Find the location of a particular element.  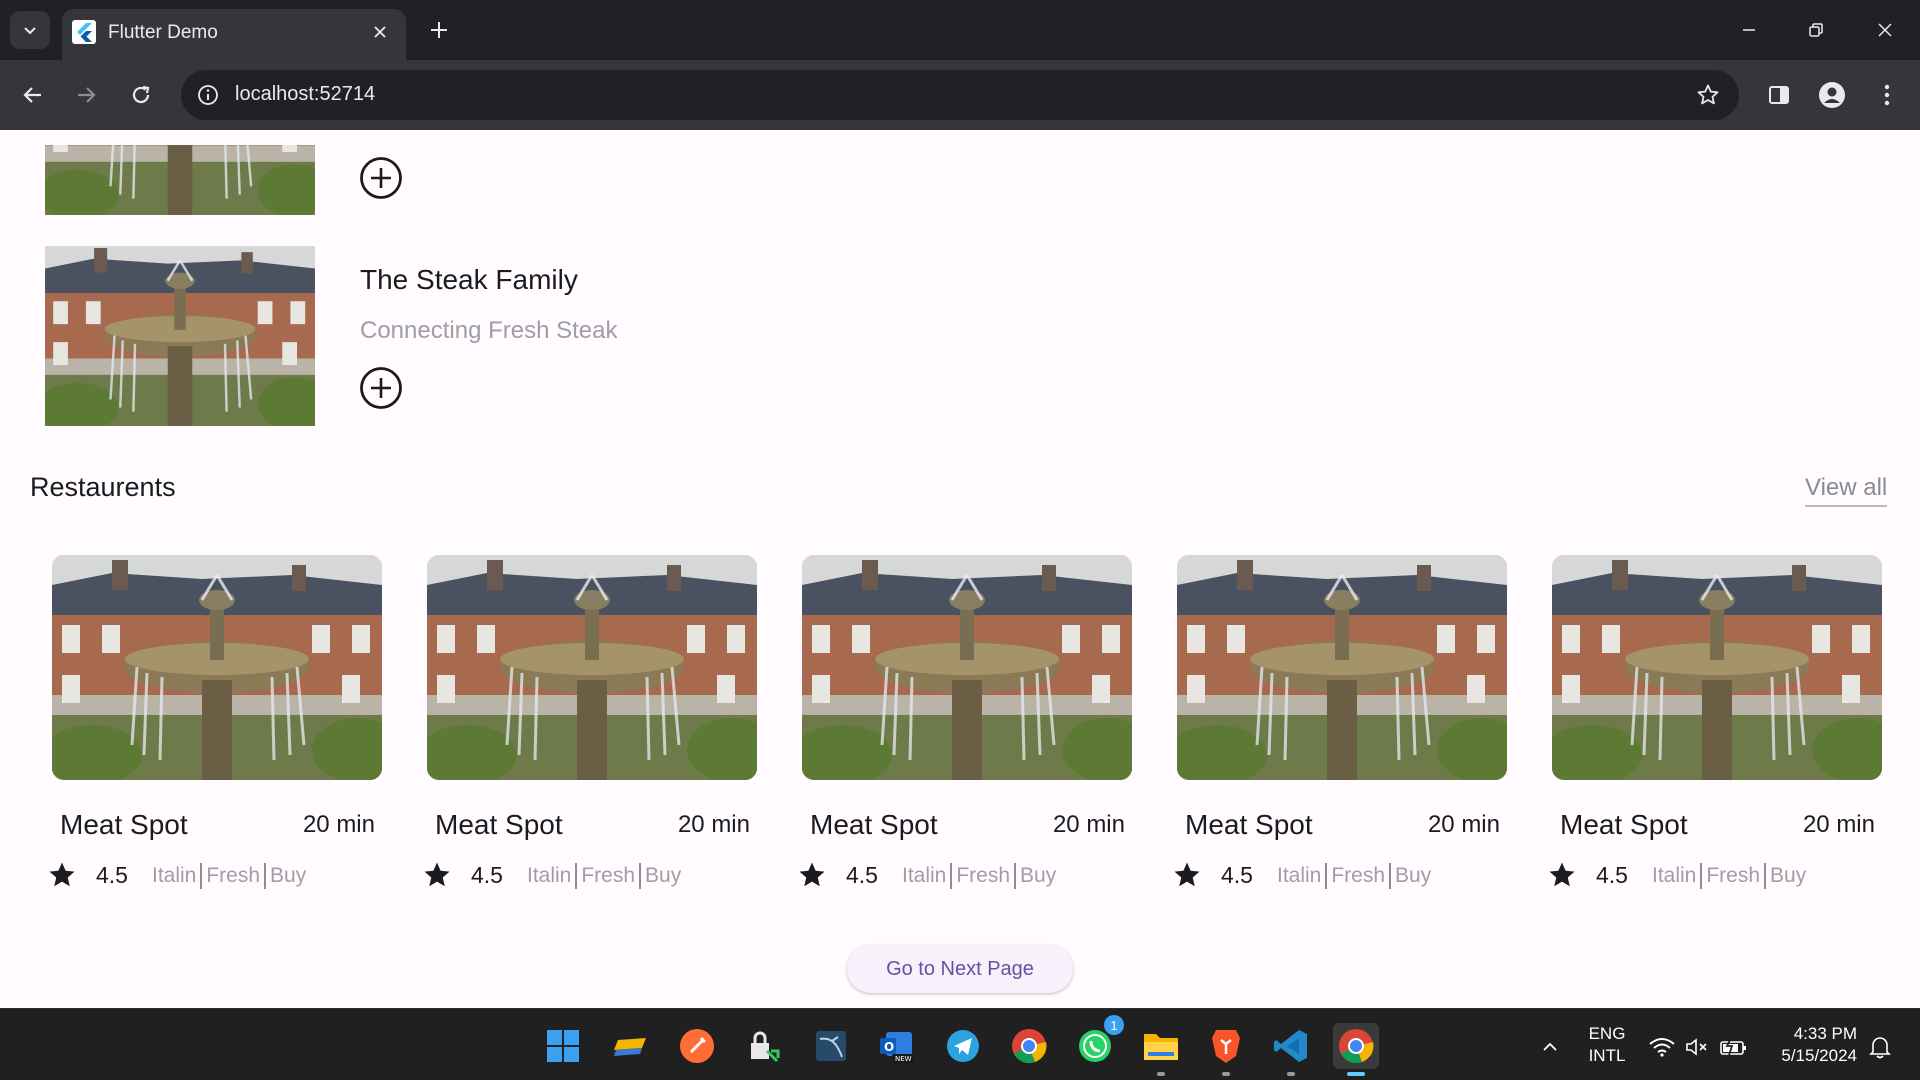

volume-muted-icon is located at coordinates (1696, 1047).